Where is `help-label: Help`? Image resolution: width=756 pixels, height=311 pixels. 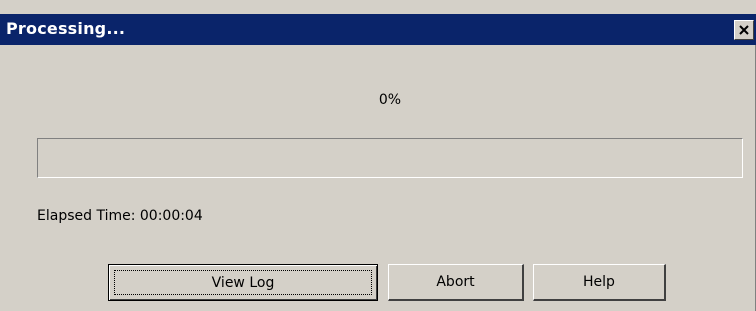 help-label: Help is located at coordinates (599, 282).